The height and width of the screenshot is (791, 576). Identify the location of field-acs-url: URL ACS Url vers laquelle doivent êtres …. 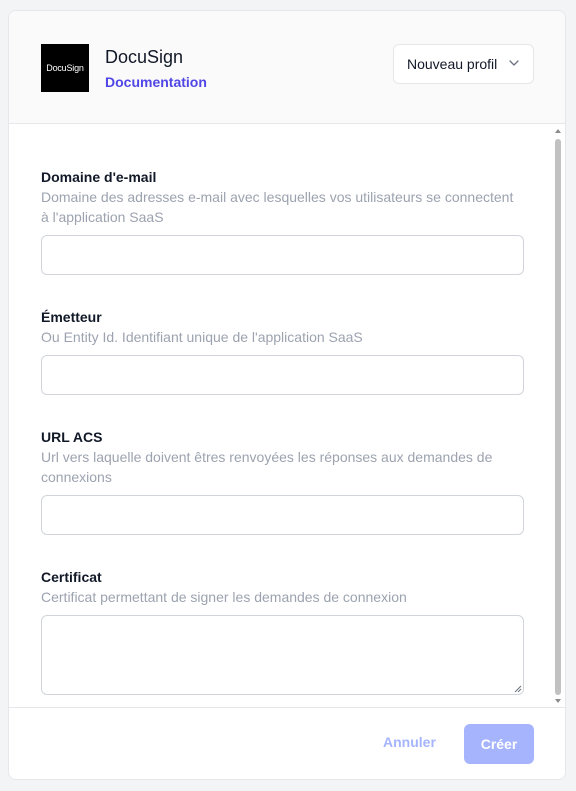
(282, 481).